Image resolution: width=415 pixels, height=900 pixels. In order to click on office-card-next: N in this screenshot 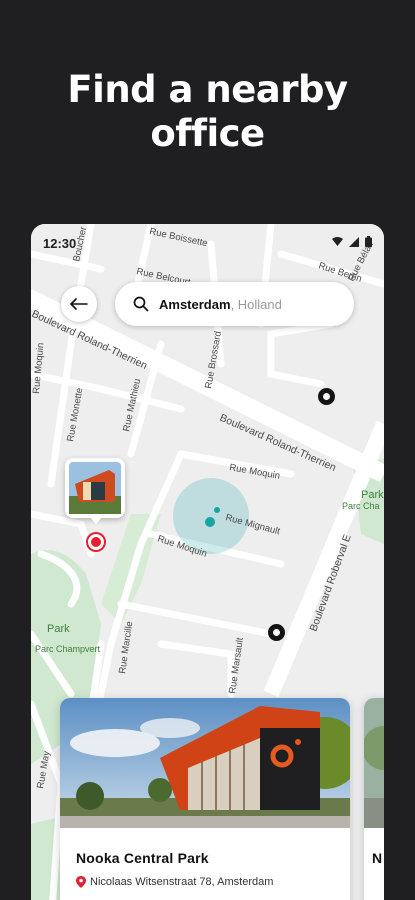, I will do `click(374, 799)`.